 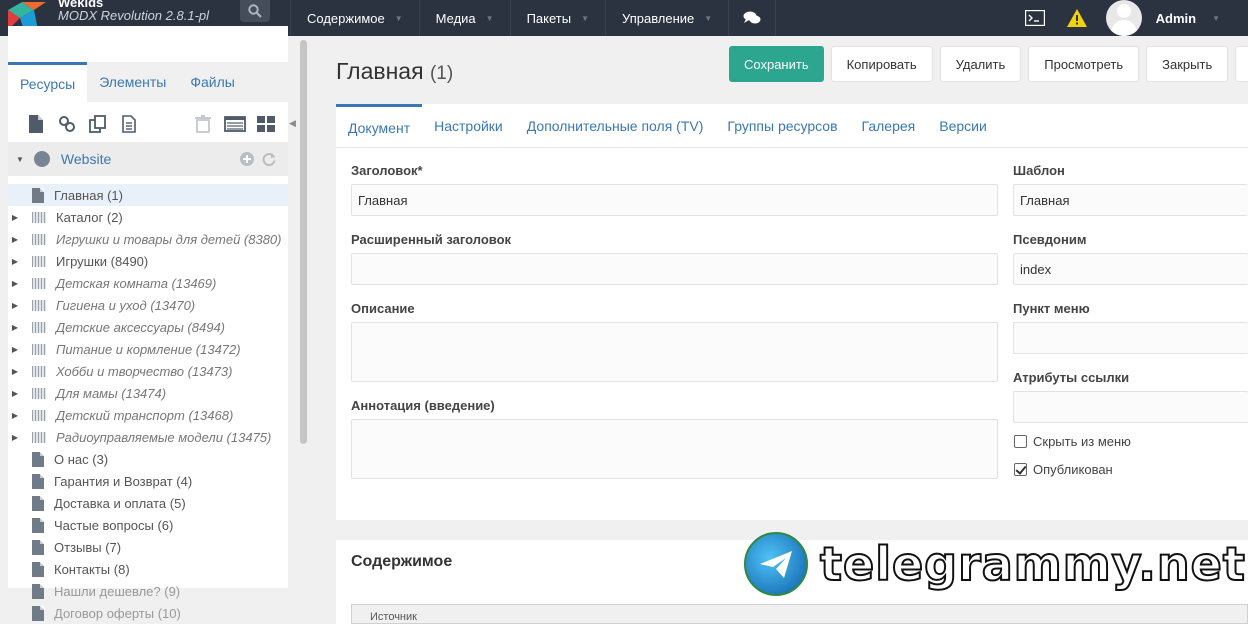 What do you see at coordinates (393, 617) in the screenshot?
I see `editor-source-button: Источник` at bounding box center [393, 617].